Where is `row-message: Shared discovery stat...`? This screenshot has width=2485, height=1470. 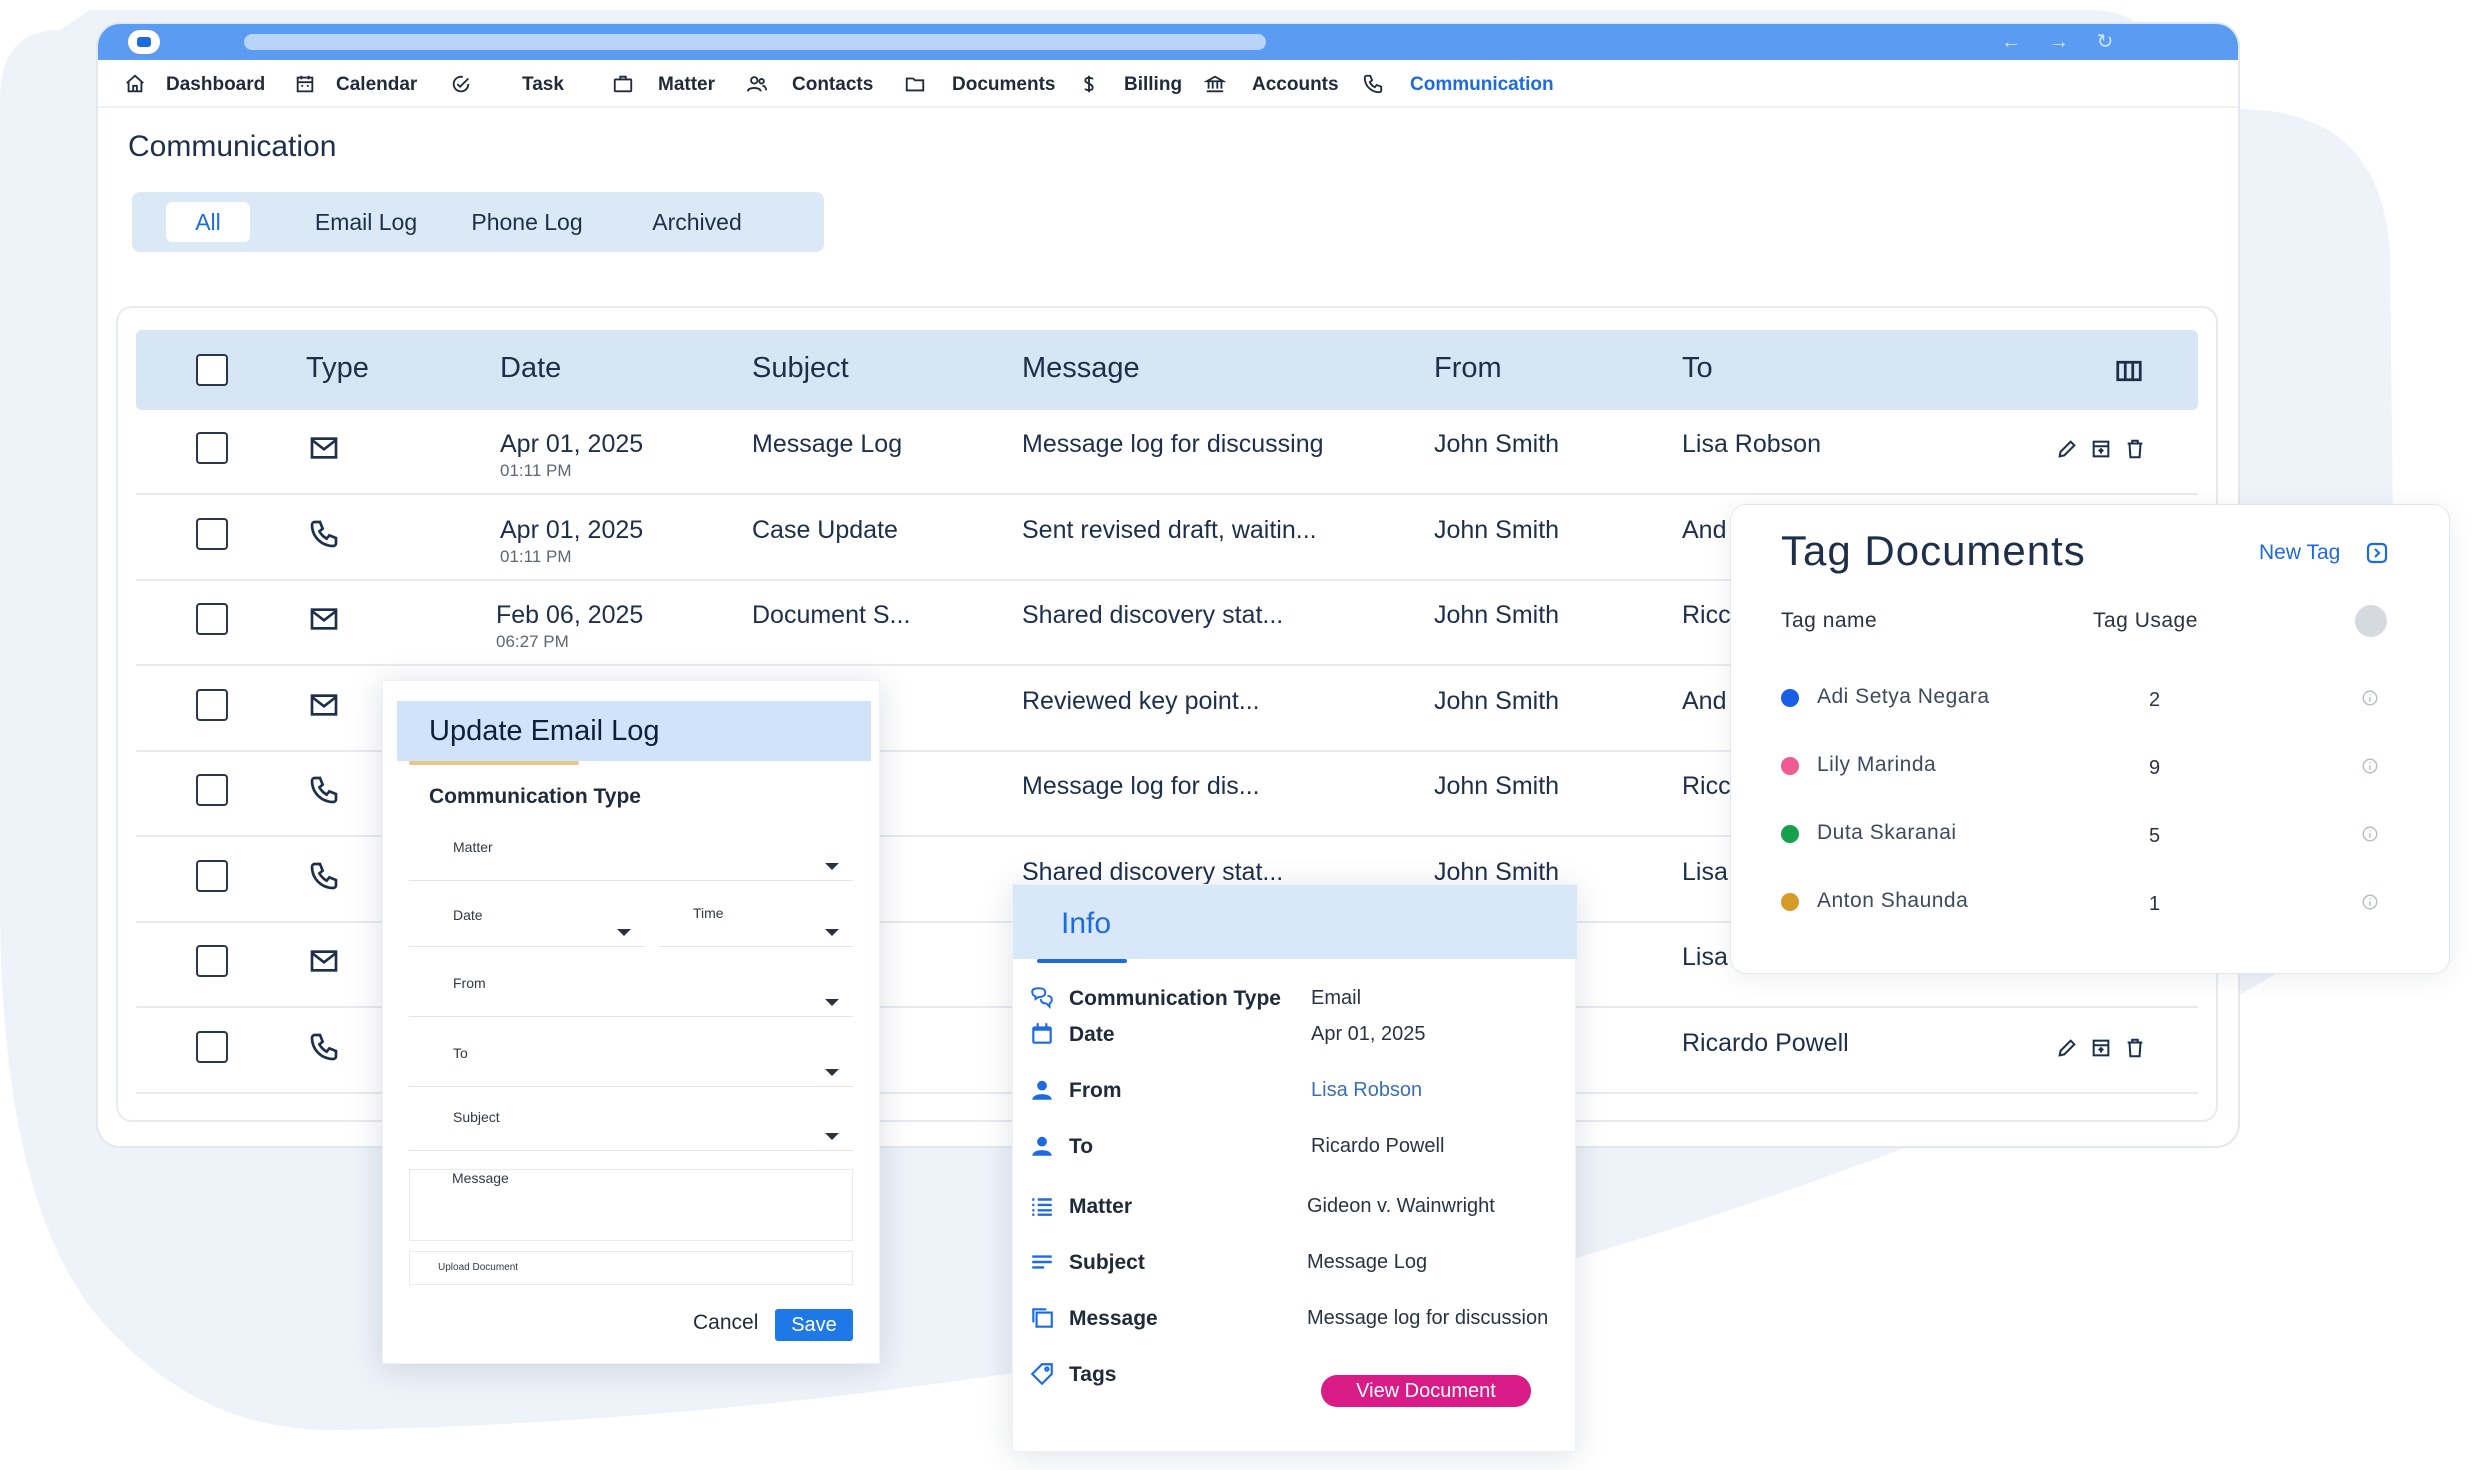 row-message: Shared discovery stat... is located at coordinates (1153, 615).